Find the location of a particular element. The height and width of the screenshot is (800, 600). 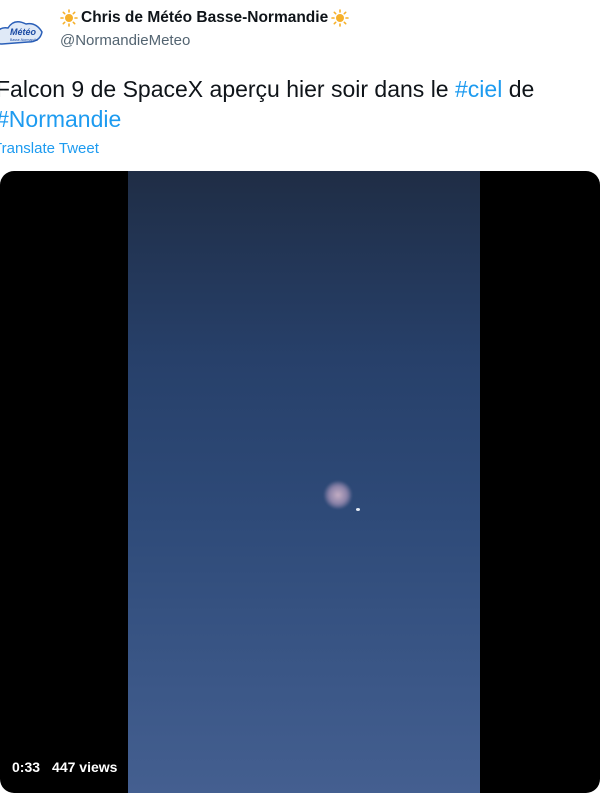

tweet-text-part2: de is located at coordinates (518, 89).